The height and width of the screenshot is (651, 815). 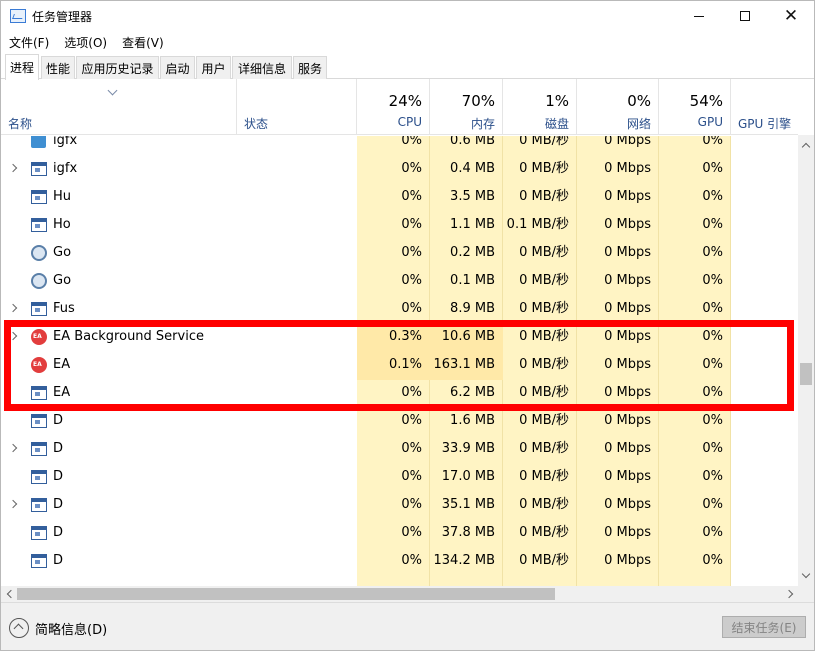 I want to click on table-row: Fus 0% 8.9 MB 0 MB/秒 0 Mbps 0%, so click(x=399, y=310).